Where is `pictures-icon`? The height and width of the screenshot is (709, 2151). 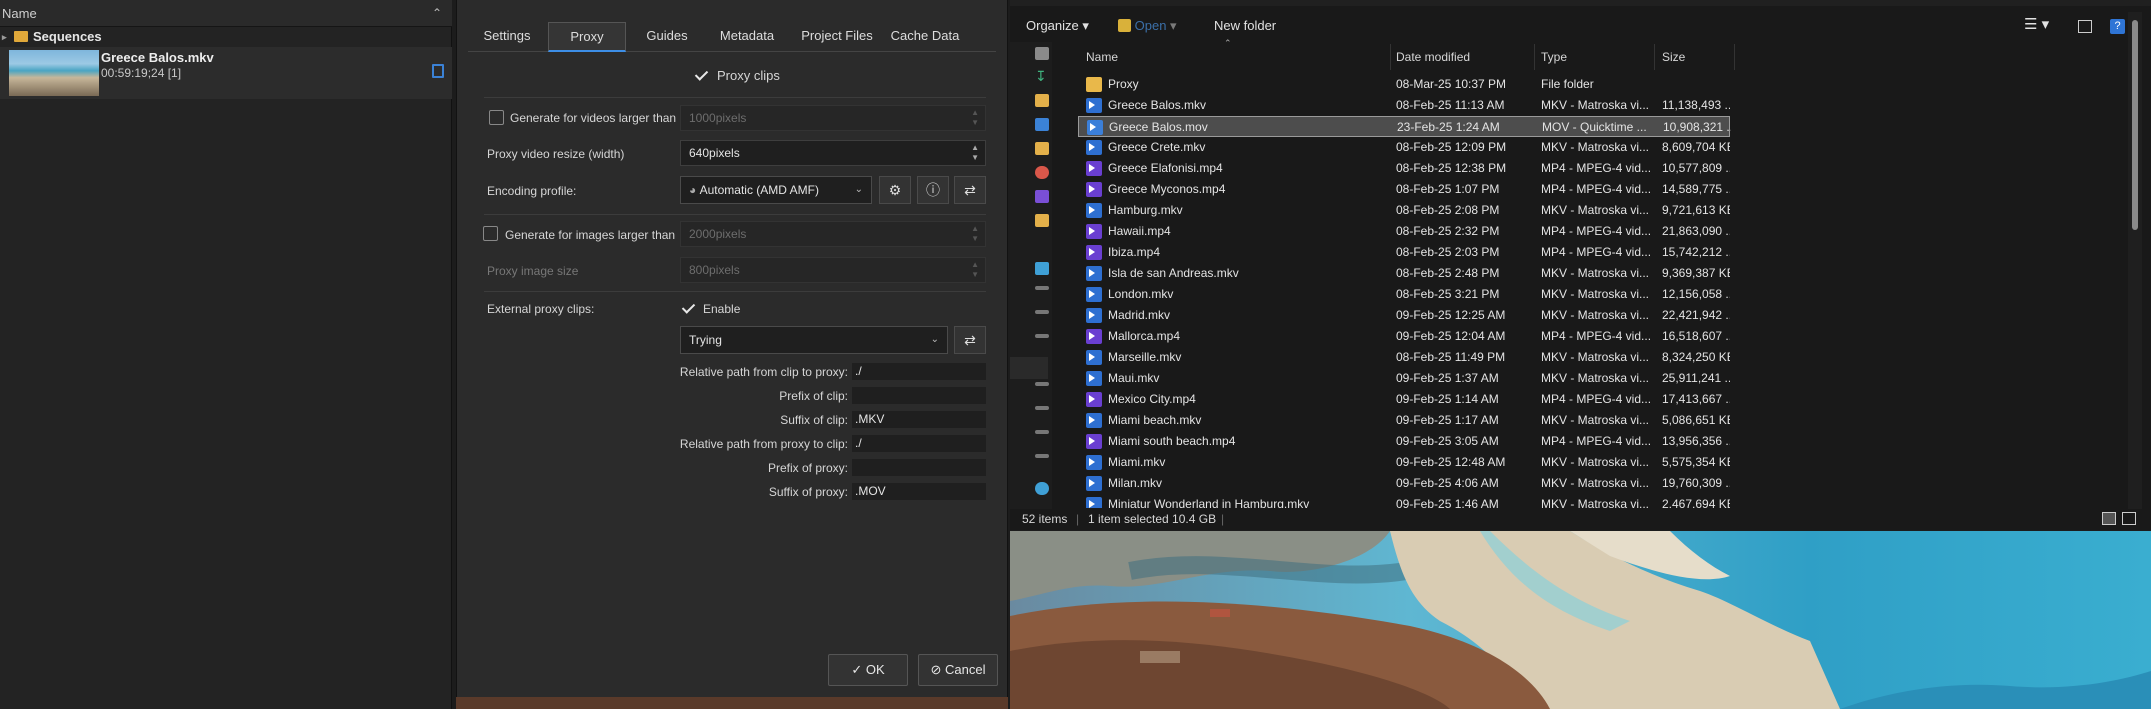
pictures-icon is located at coordinates (1042, 124).